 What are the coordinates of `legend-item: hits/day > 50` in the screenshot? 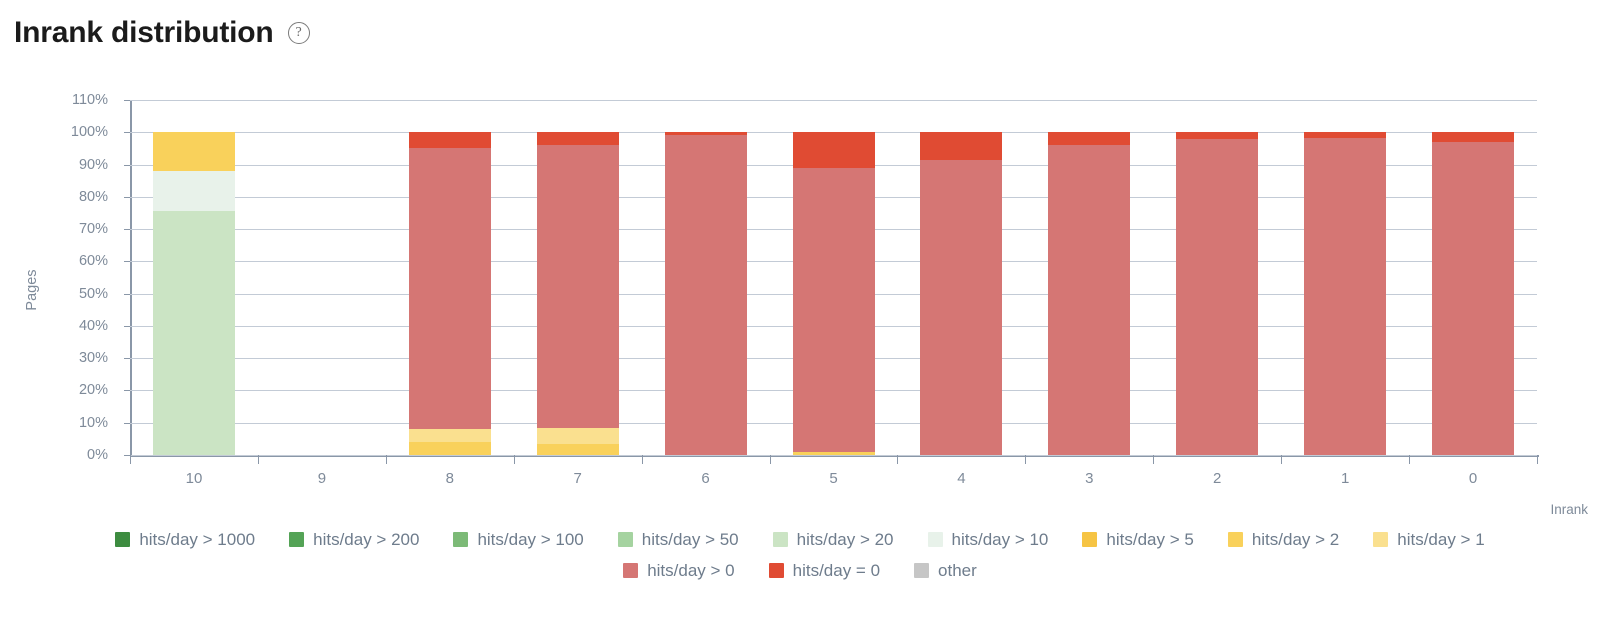 It's located at (678, 539).